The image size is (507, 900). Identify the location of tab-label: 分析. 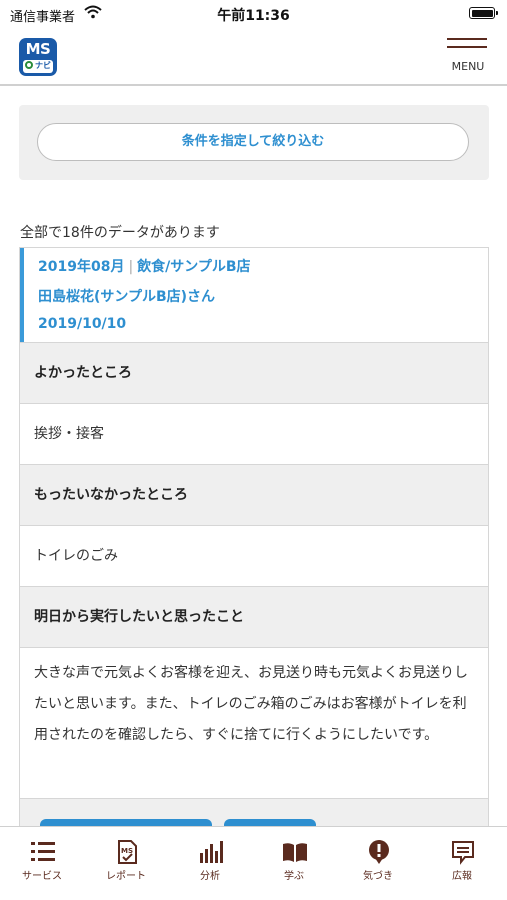
(210, 876).